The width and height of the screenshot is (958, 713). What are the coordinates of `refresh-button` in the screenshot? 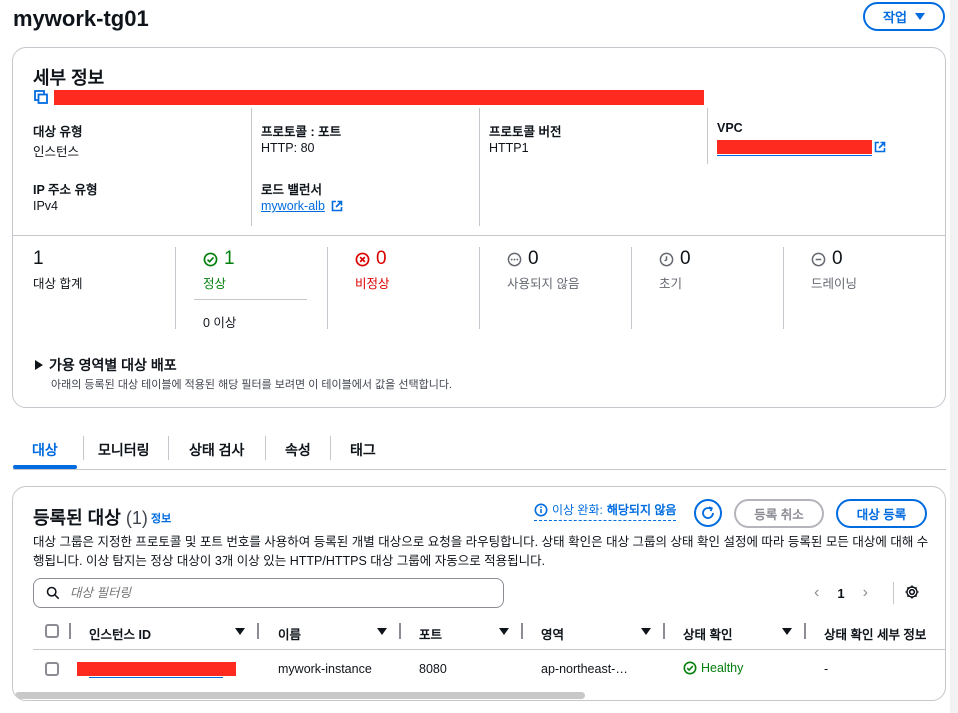 It's located at (708, 513).